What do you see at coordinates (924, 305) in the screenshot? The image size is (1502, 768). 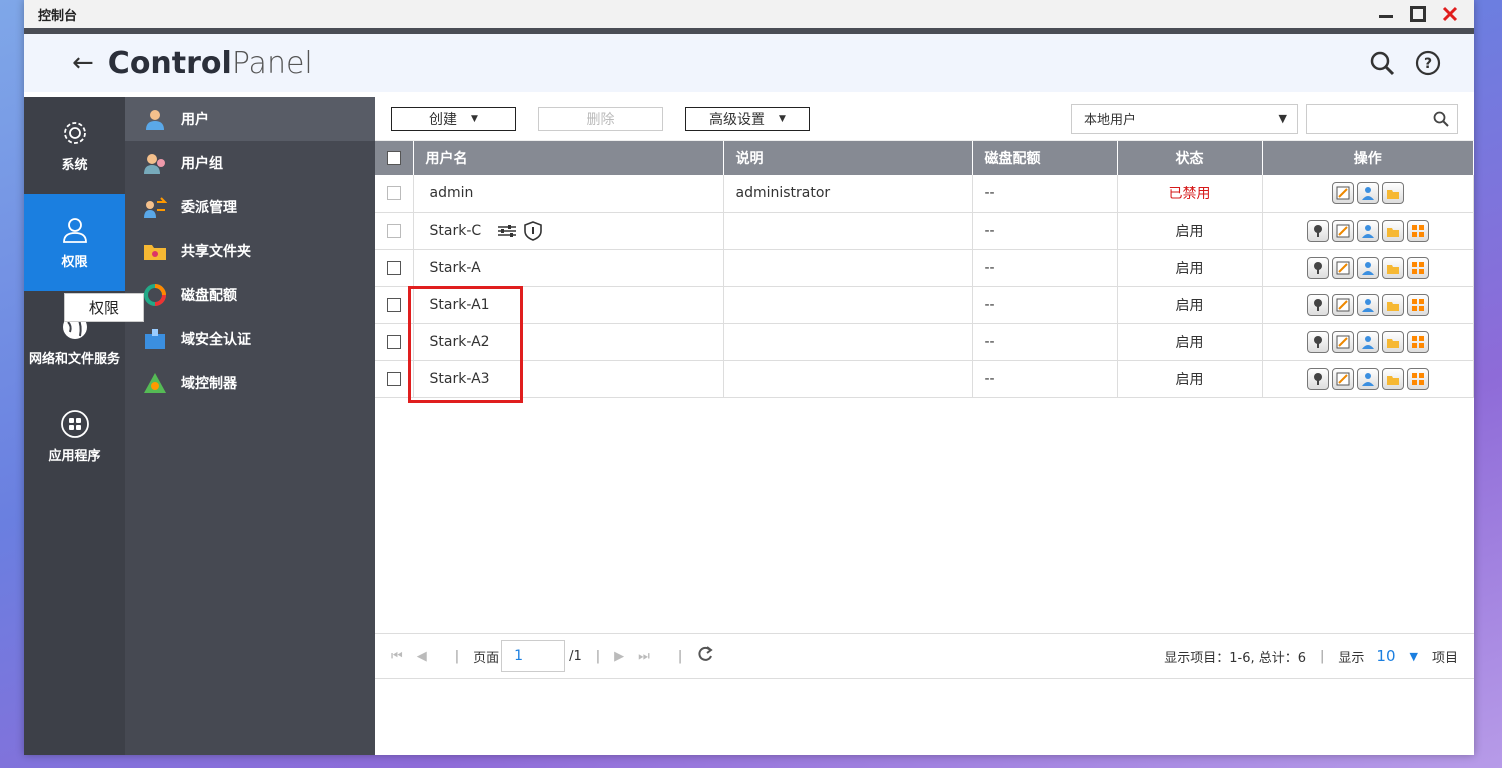 I see `table-row: Stark-A1 -- 启用` at bounding box center [924, 305].